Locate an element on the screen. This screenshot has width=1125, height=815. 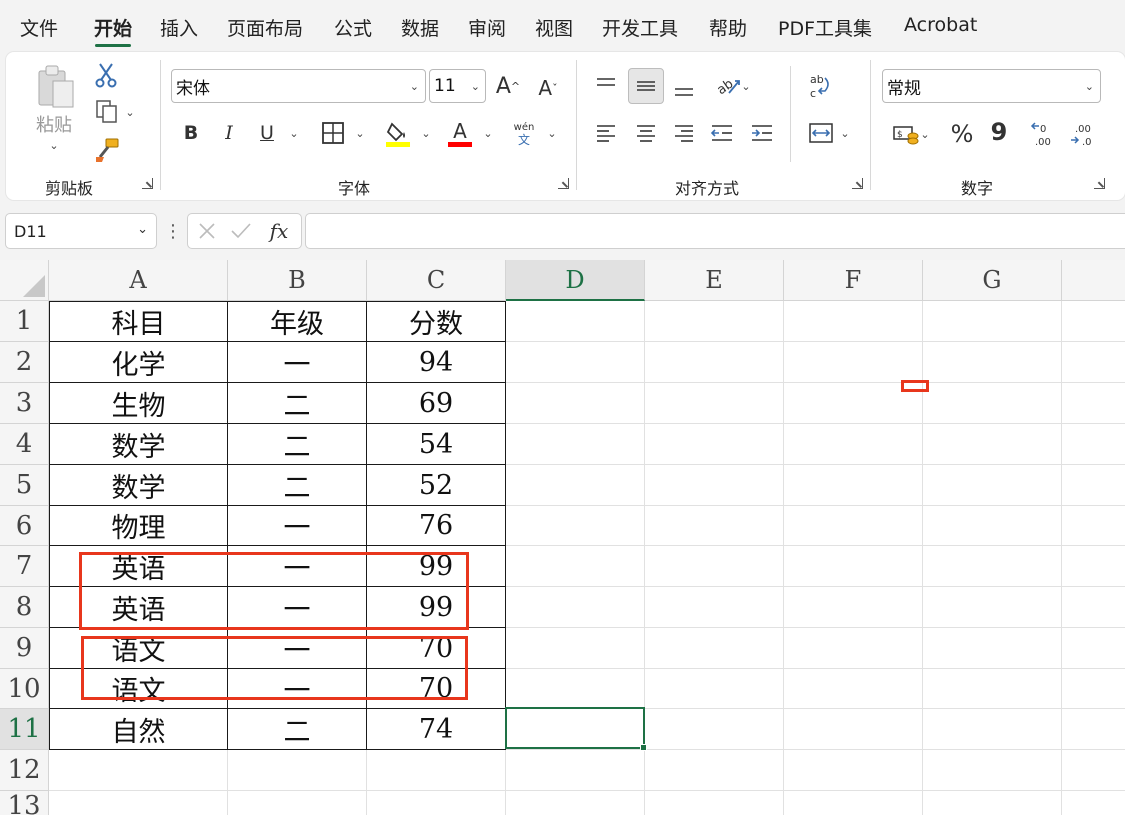
row-header: 7 is located at coordinates (24, 566).